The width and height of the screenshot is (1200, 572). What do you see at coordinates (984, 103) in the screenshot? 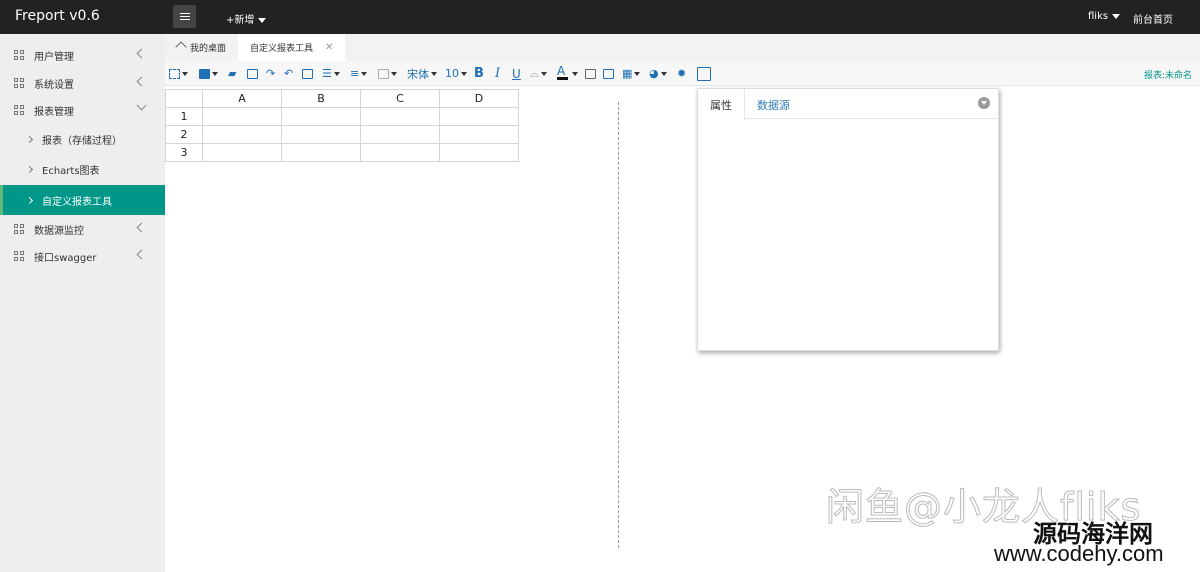
I see `collapse-icon` at bounding box center [984, 103].